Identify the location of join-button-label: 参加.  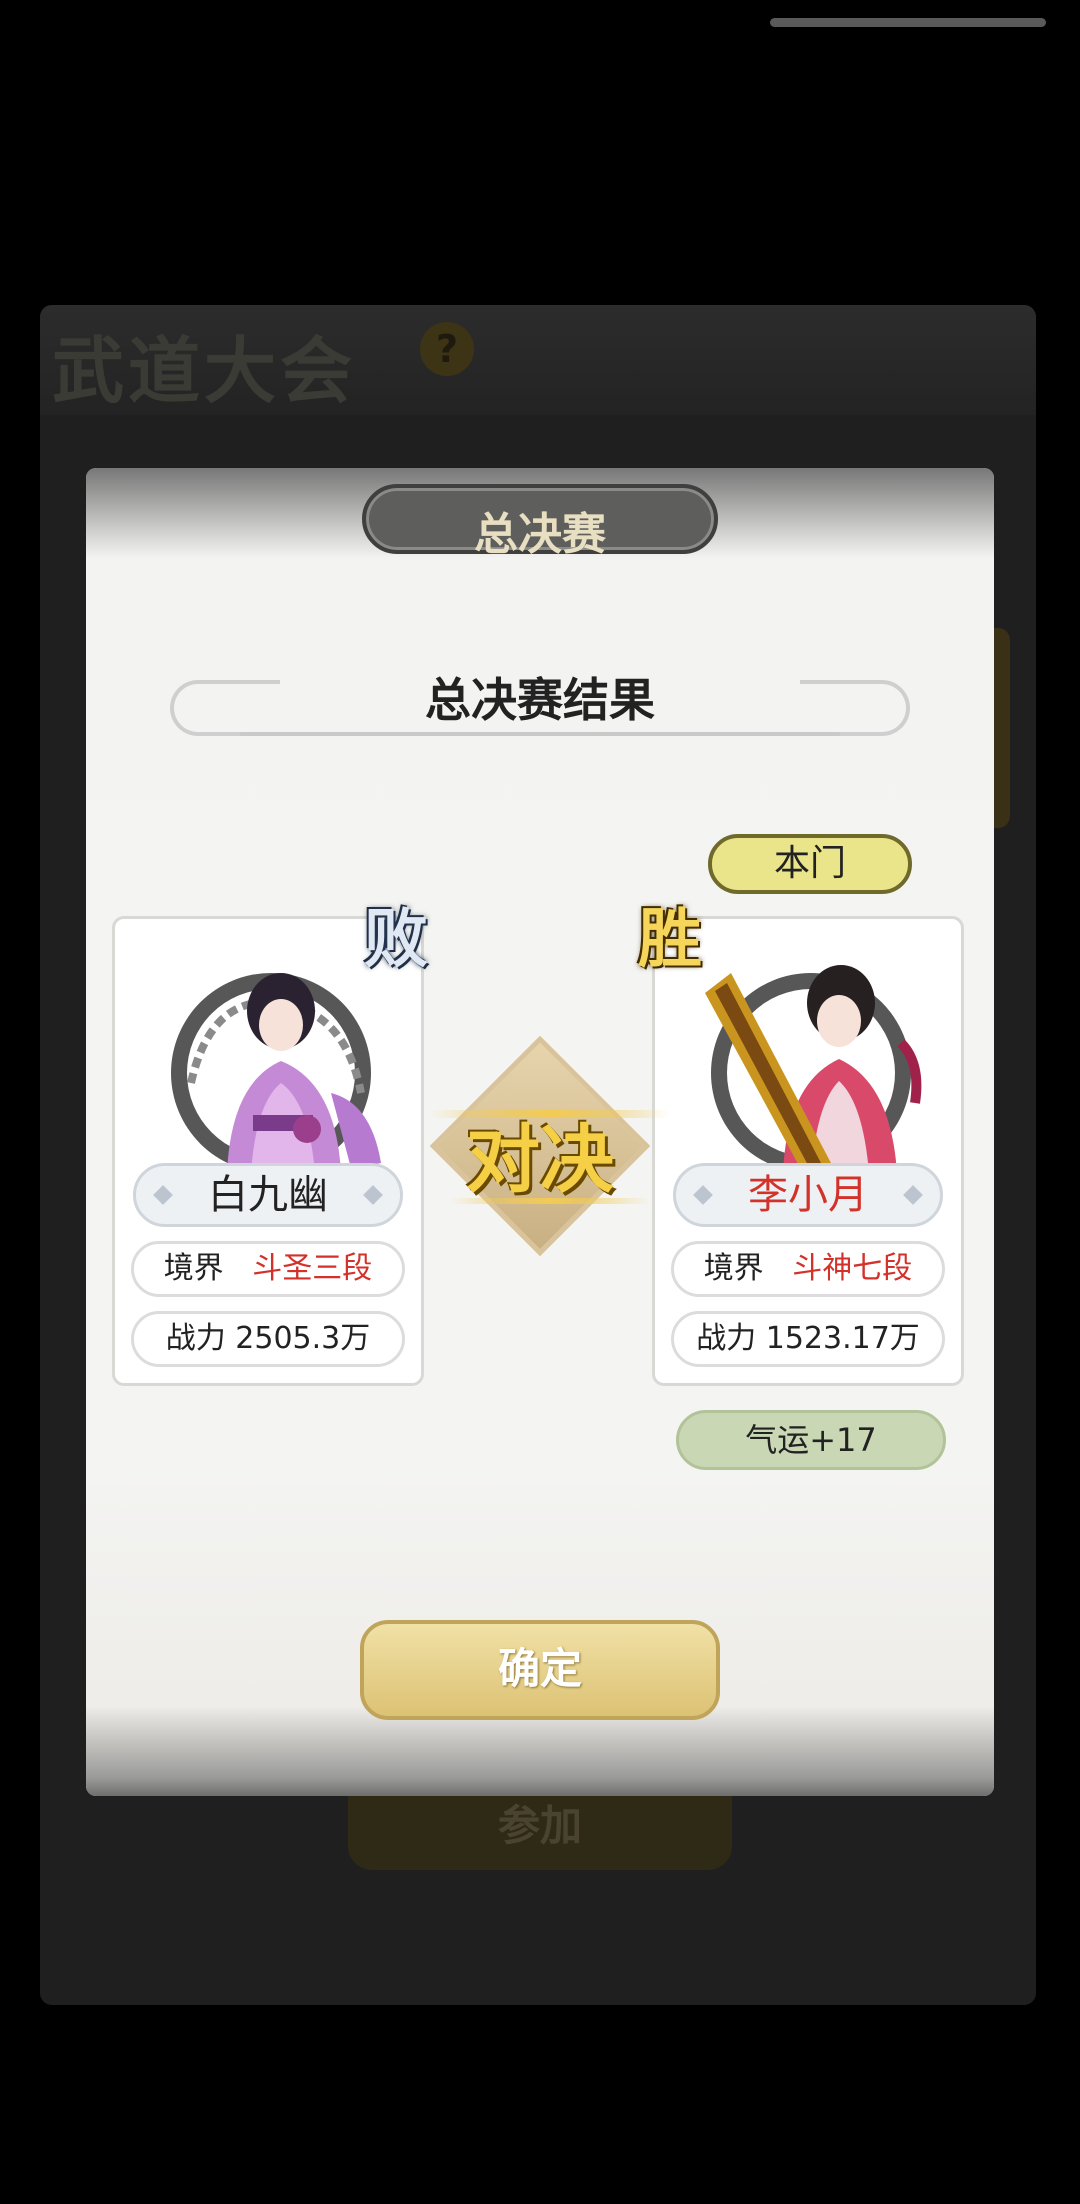
(539, 1825).